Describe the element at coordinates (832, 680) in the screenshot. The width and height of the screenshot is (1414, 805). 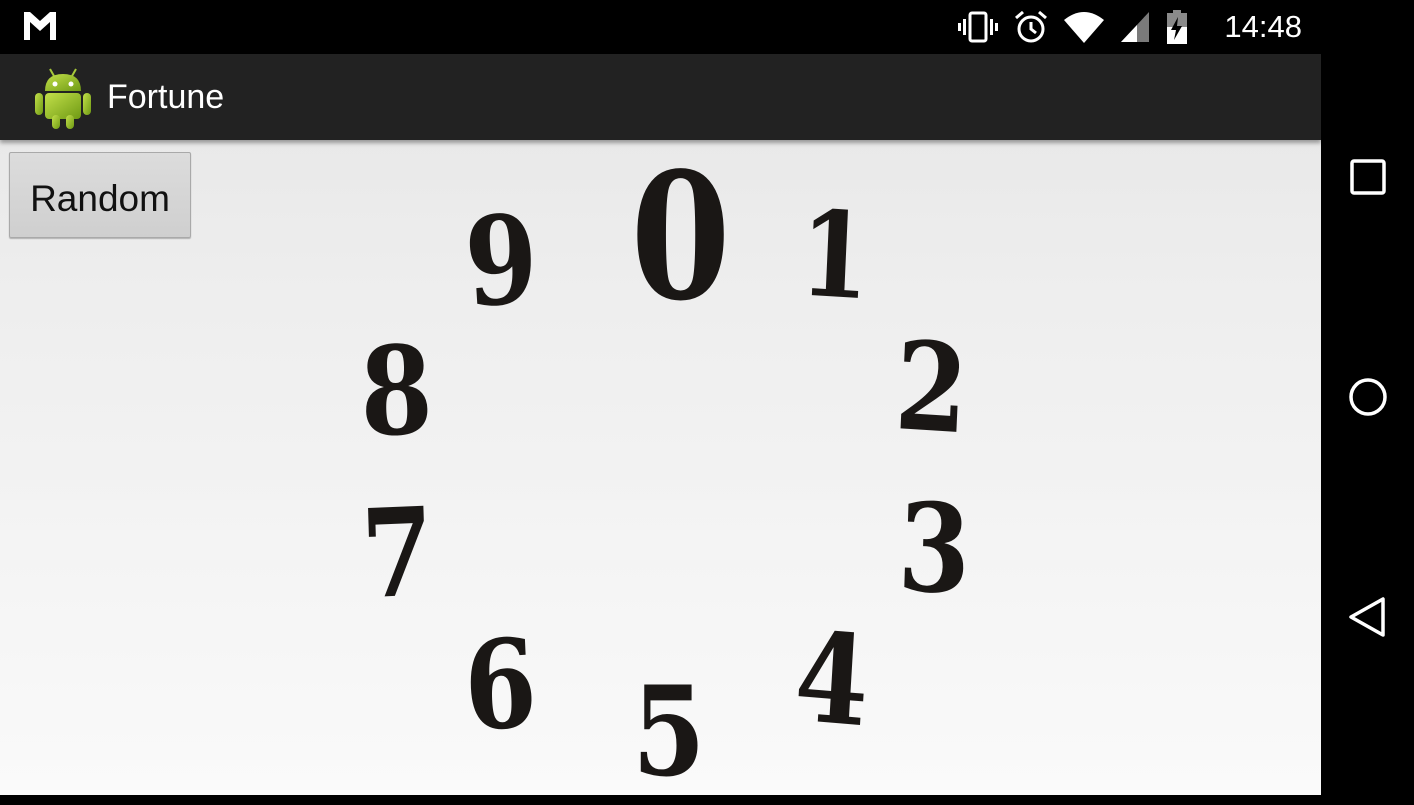
I see `wheel-digit-4: 4` at that location.